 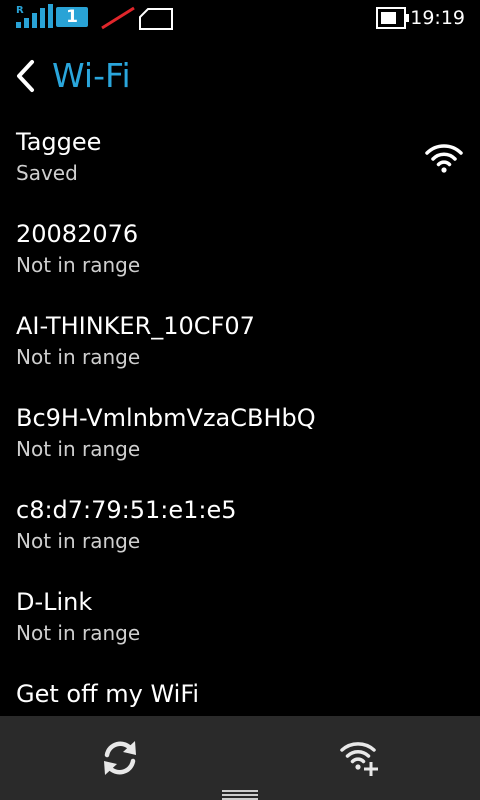 What do you see at coordinates (240, 76) in the screenshot?
I see `page-header: Wi-Fi` at bounding box center [240, 76].